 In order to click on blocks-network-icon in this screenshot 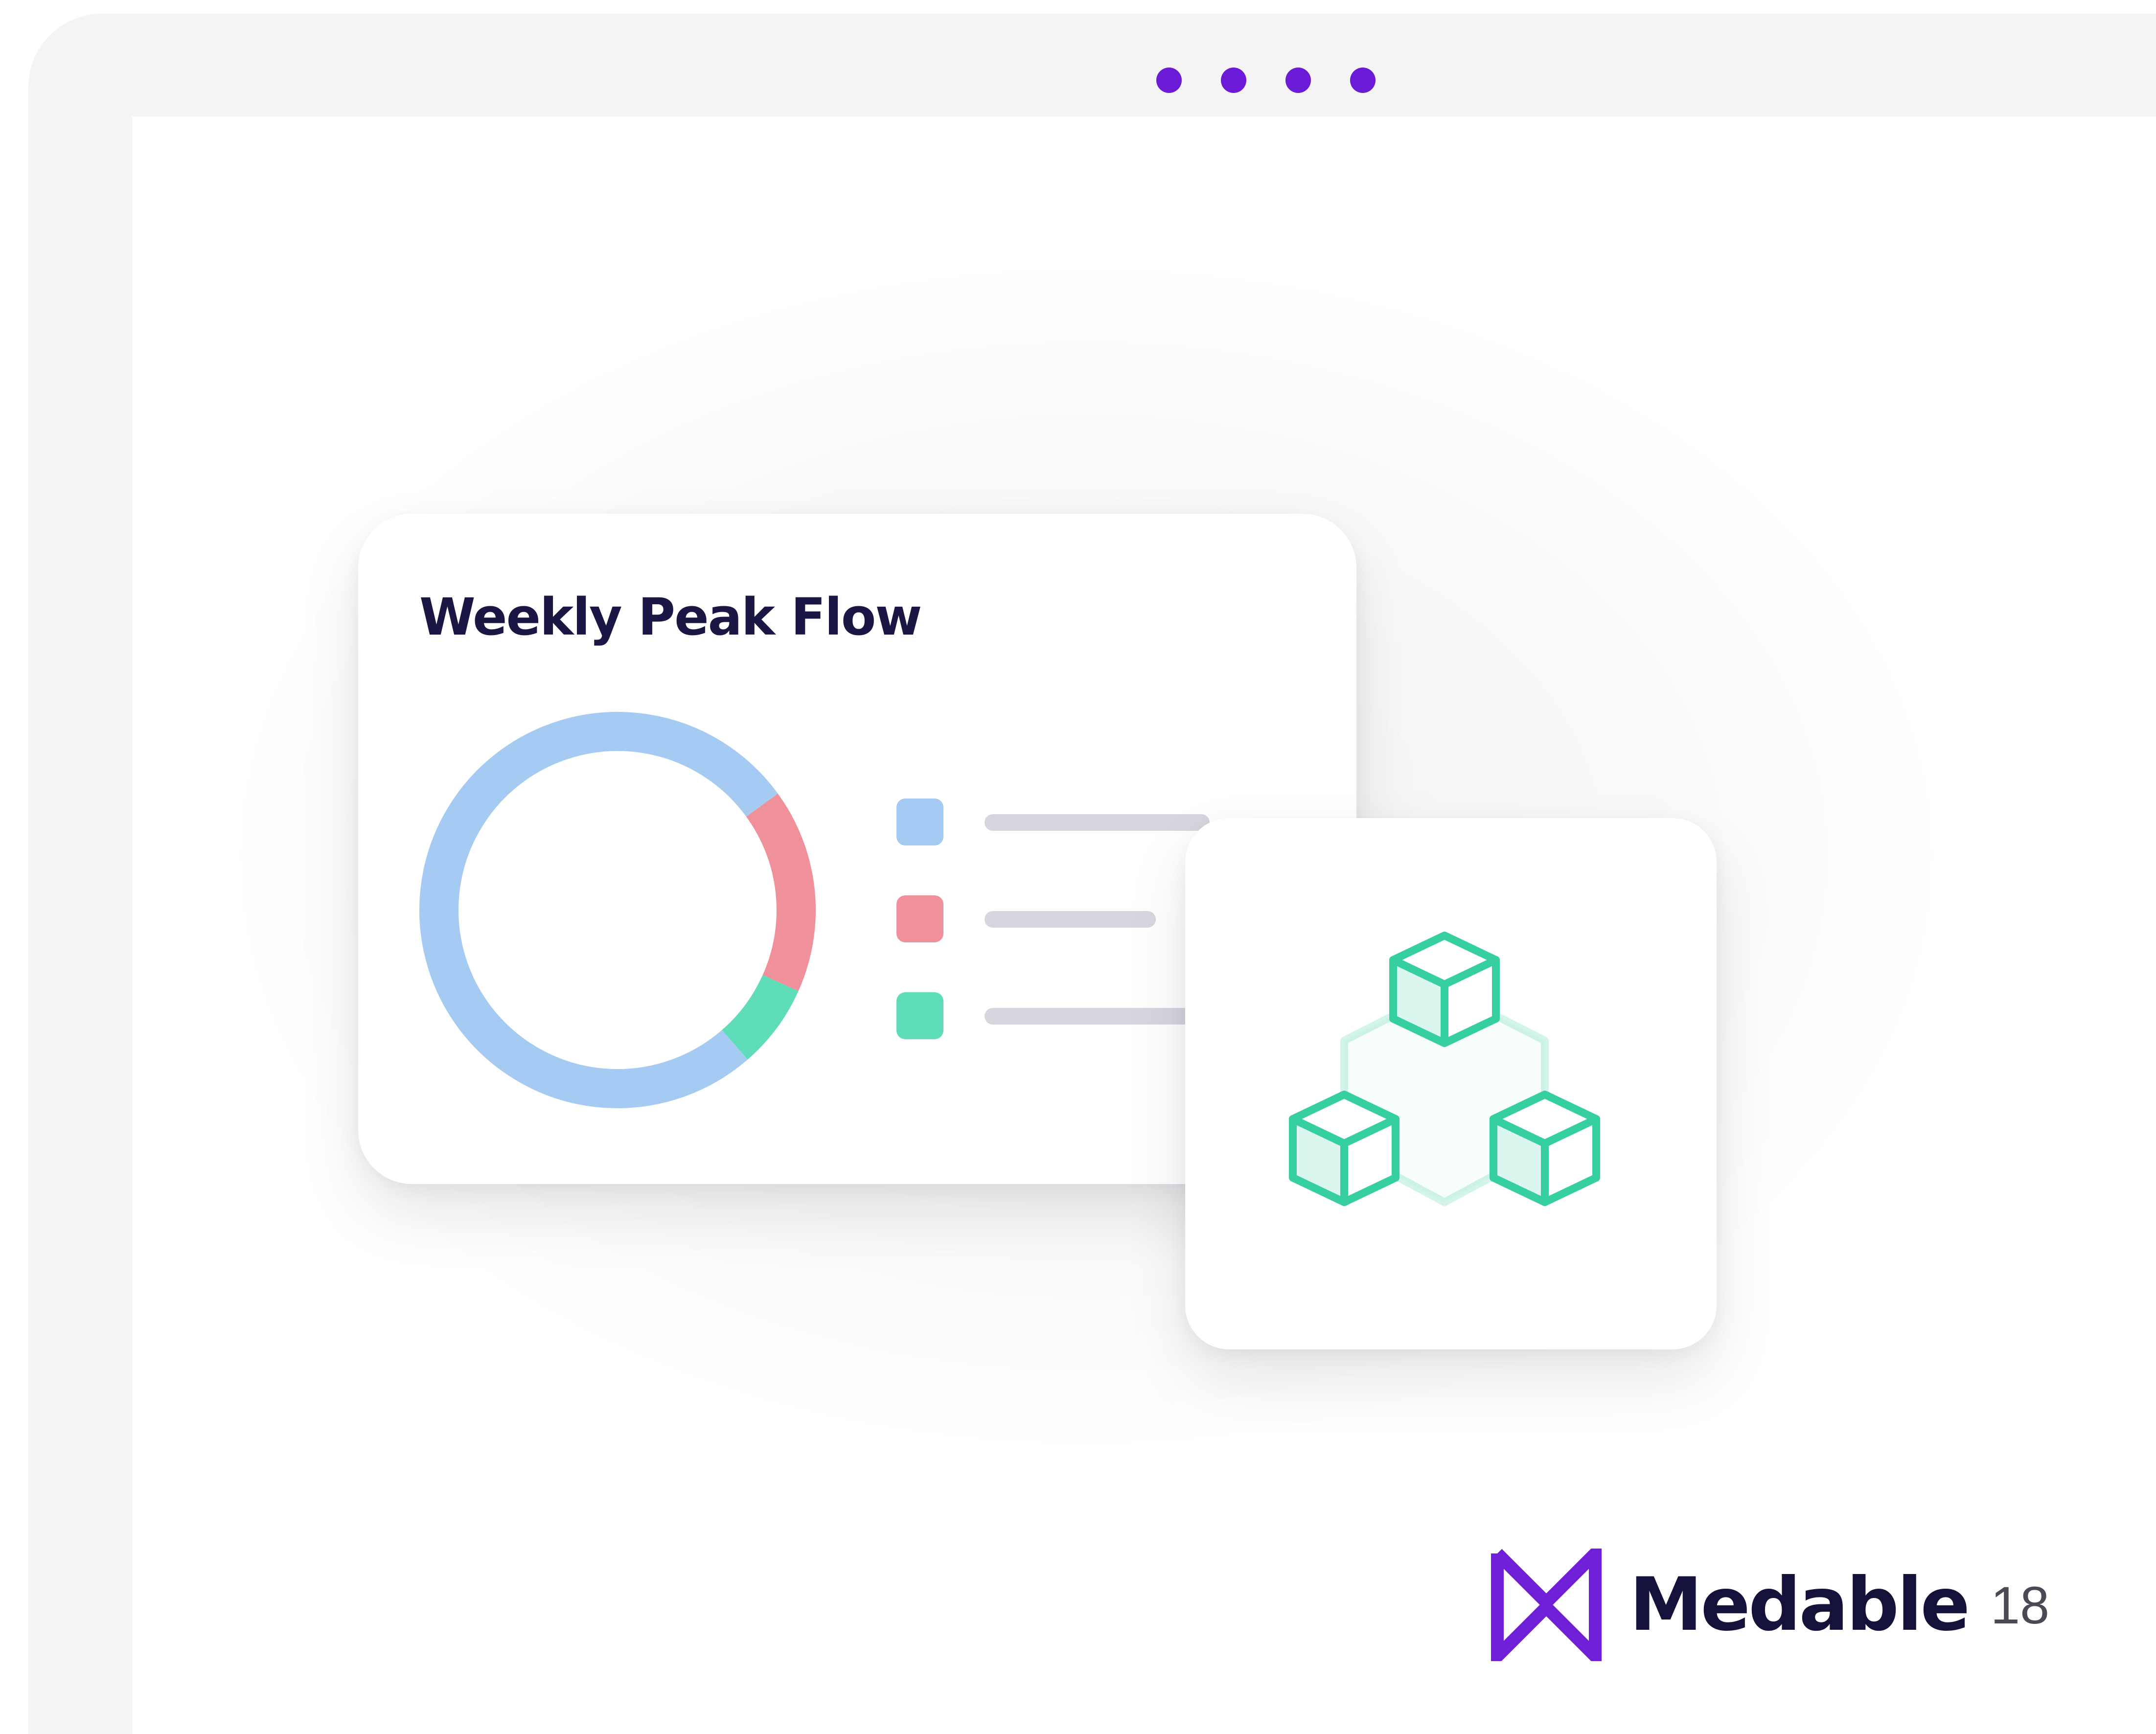, I will do `click(1444, 1069)`.